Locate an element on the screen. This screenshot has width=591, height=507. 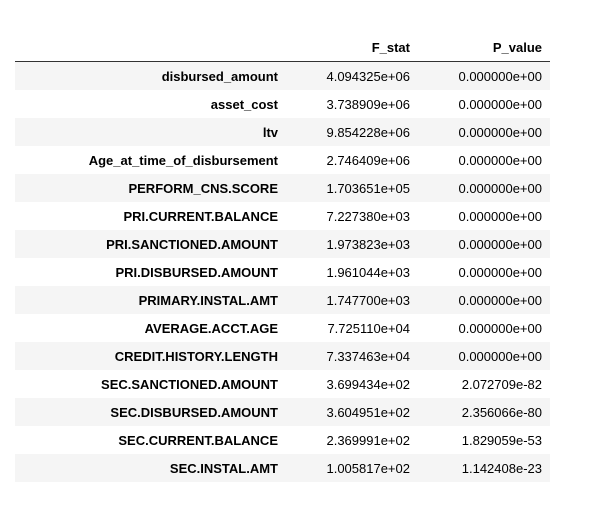
table-row: AVERAGE.ACCT.AGE 7.725110e+04 0.000000e+00 is located at coordinates (282, 328).